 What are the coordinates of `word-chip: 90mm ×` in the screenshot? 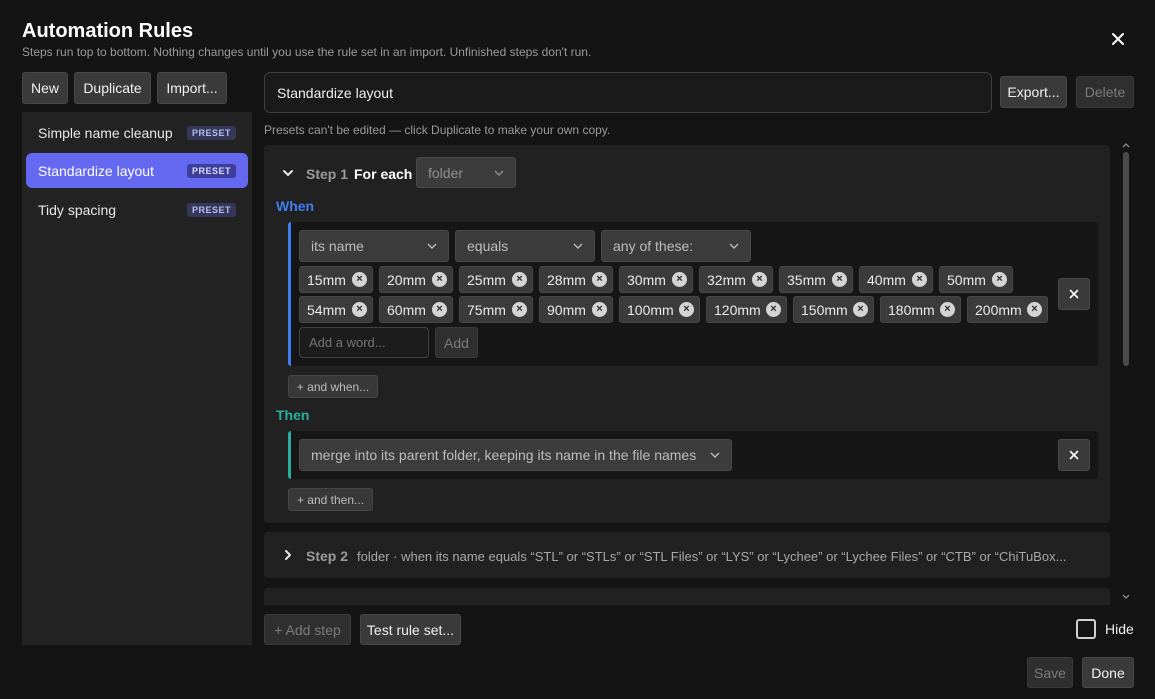 It's located at (576, 309).